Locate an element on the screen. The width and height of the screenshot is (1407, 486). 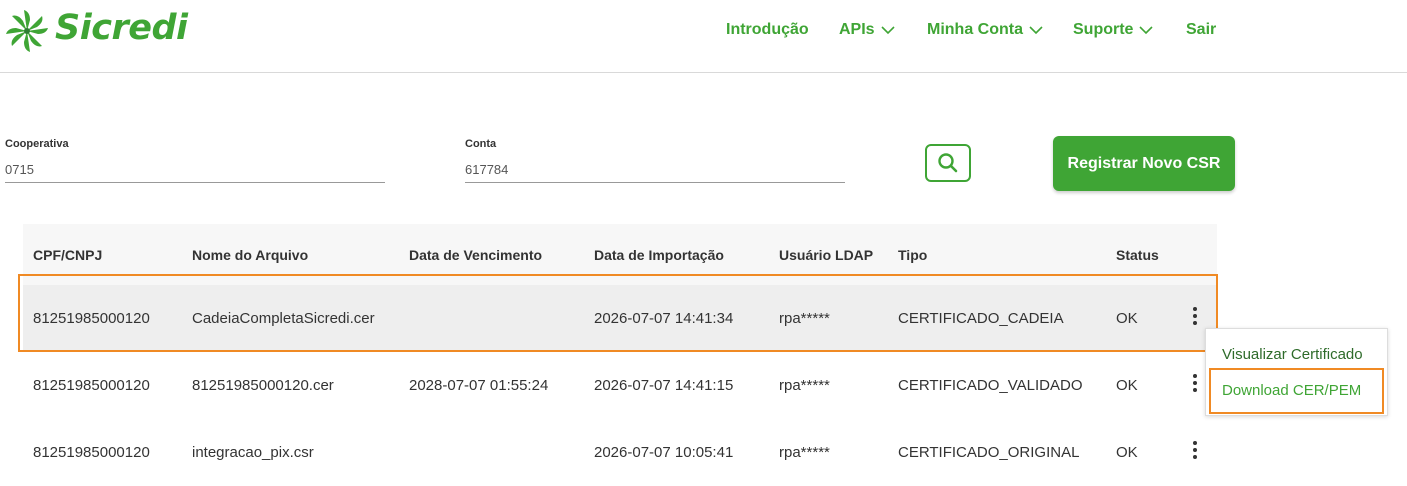
nav-introducao: Introdução is located at coordinates (767, 30).